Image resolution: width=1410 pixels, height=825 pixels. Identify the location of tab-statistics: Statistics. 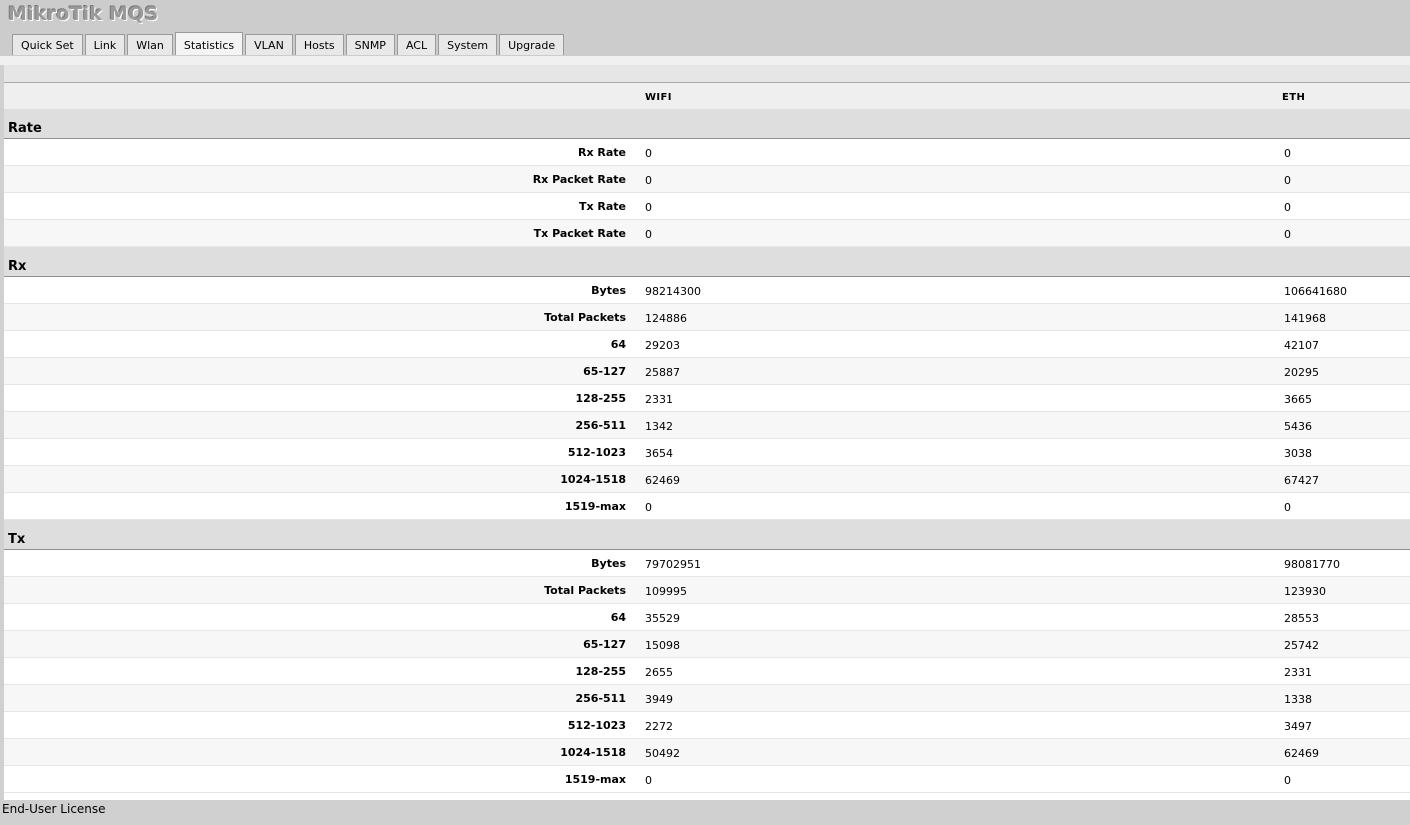
(209, 43).